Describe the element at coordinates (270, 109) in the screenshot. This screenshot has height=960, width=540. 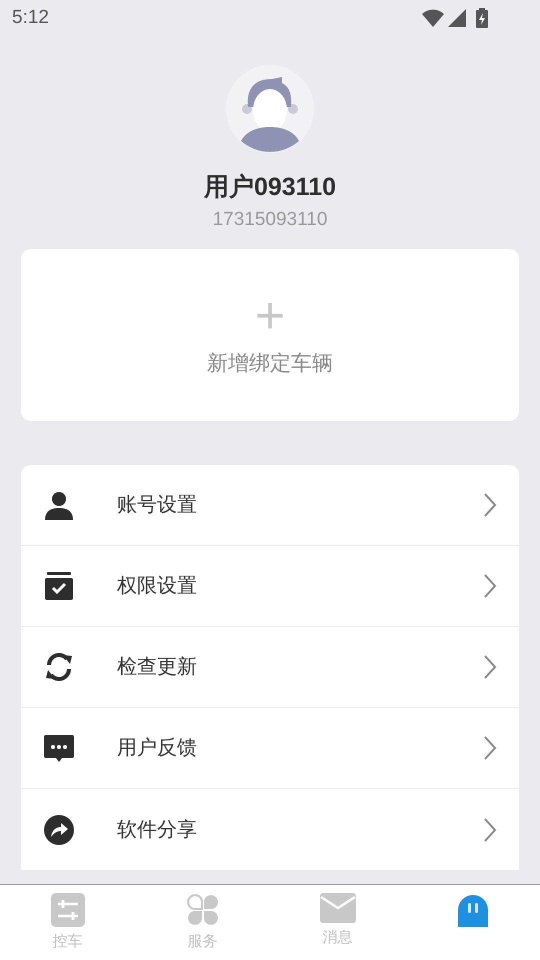
I see `avatar-icon` at that location.